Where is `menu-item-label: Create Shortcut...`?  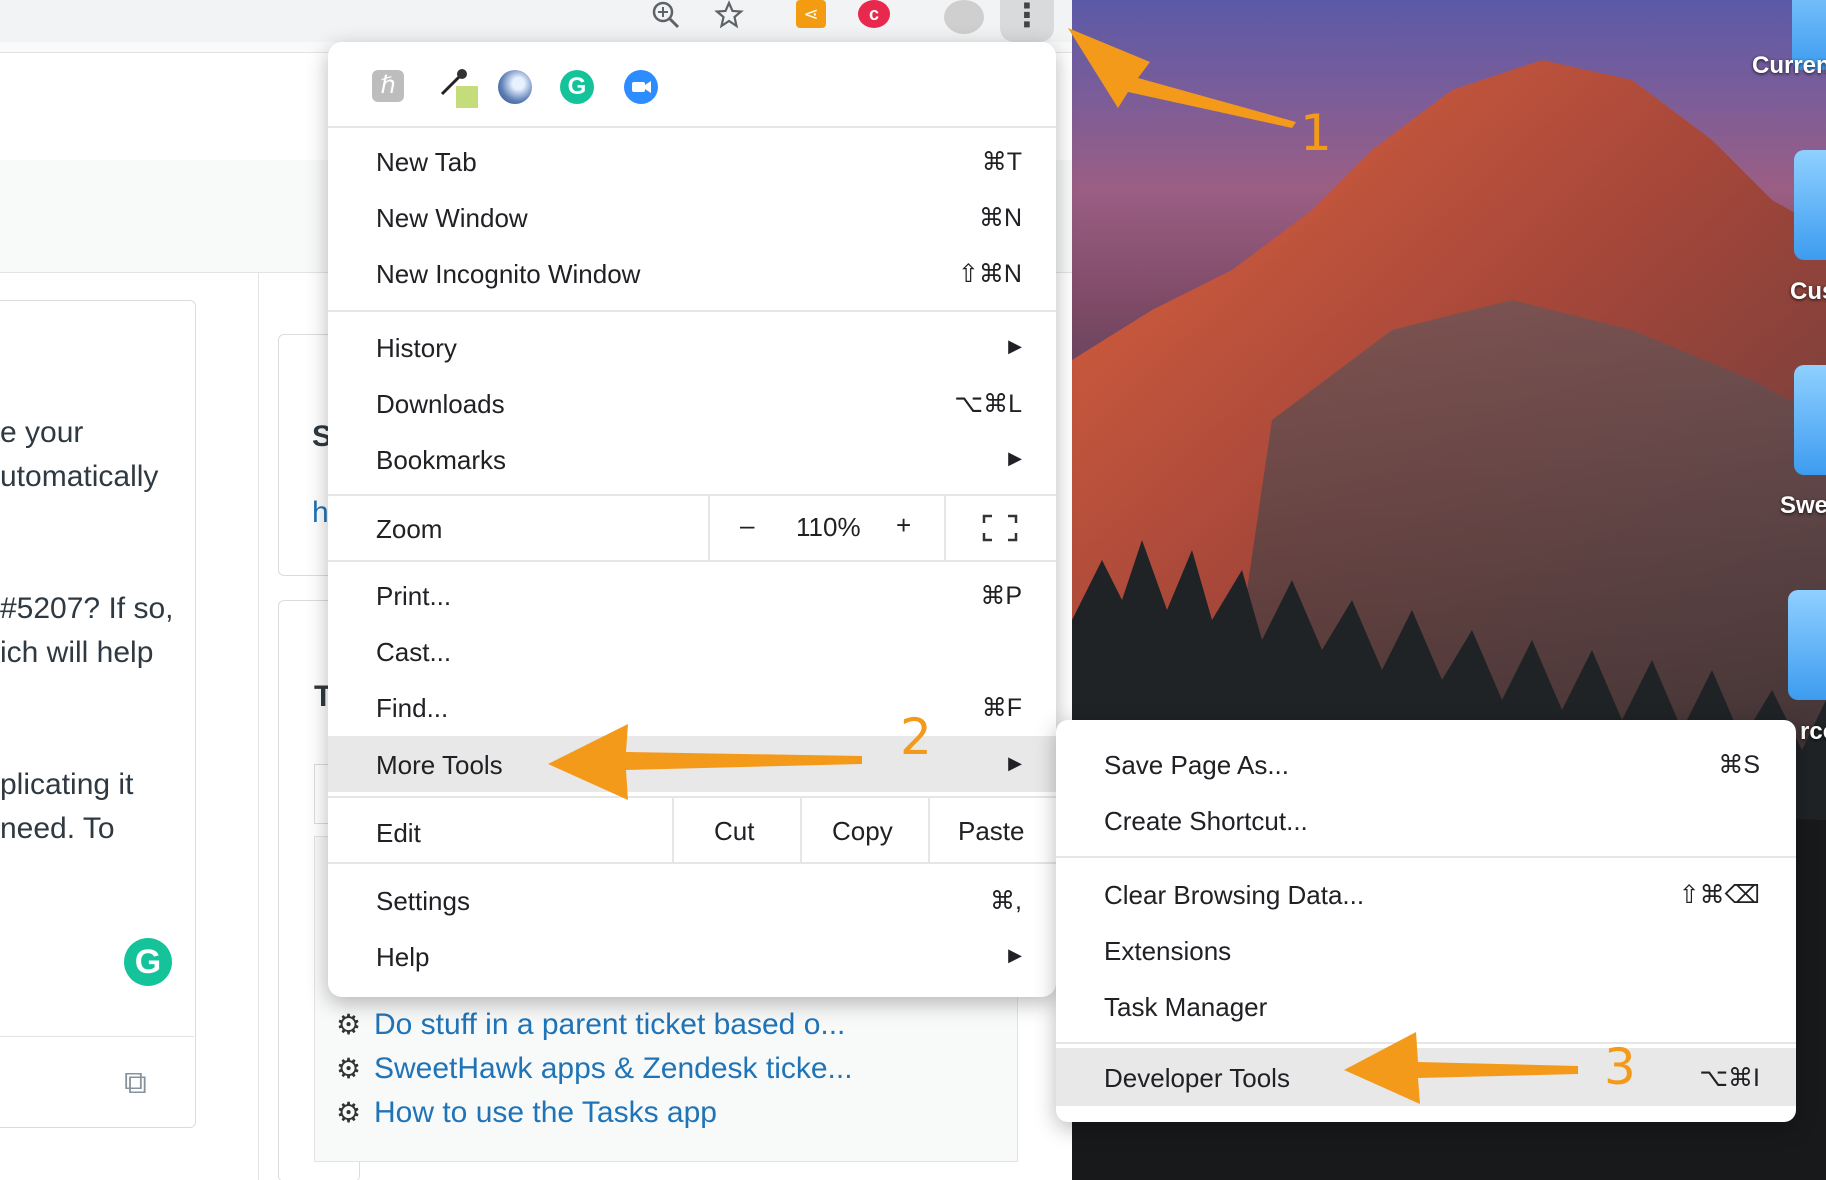 menu-item-label: Create Shortcut... is located at coordinates (1206, 821).